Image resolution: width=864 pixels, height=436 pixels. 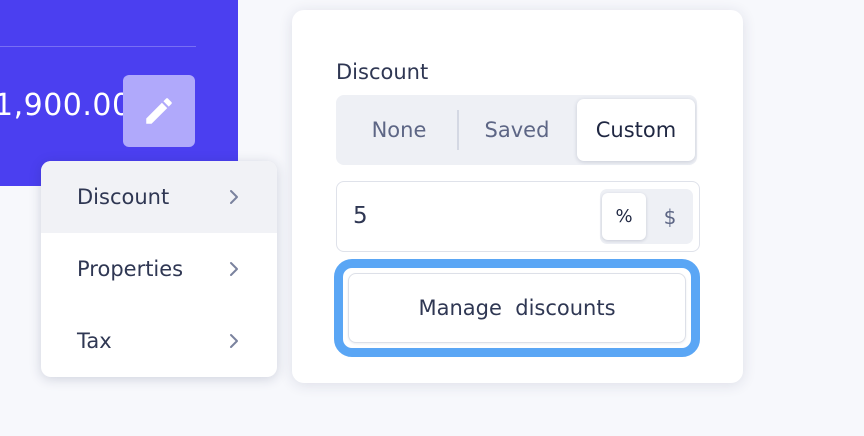 I want to click on unit-dollar-button: $, so click(x=670, y=216).